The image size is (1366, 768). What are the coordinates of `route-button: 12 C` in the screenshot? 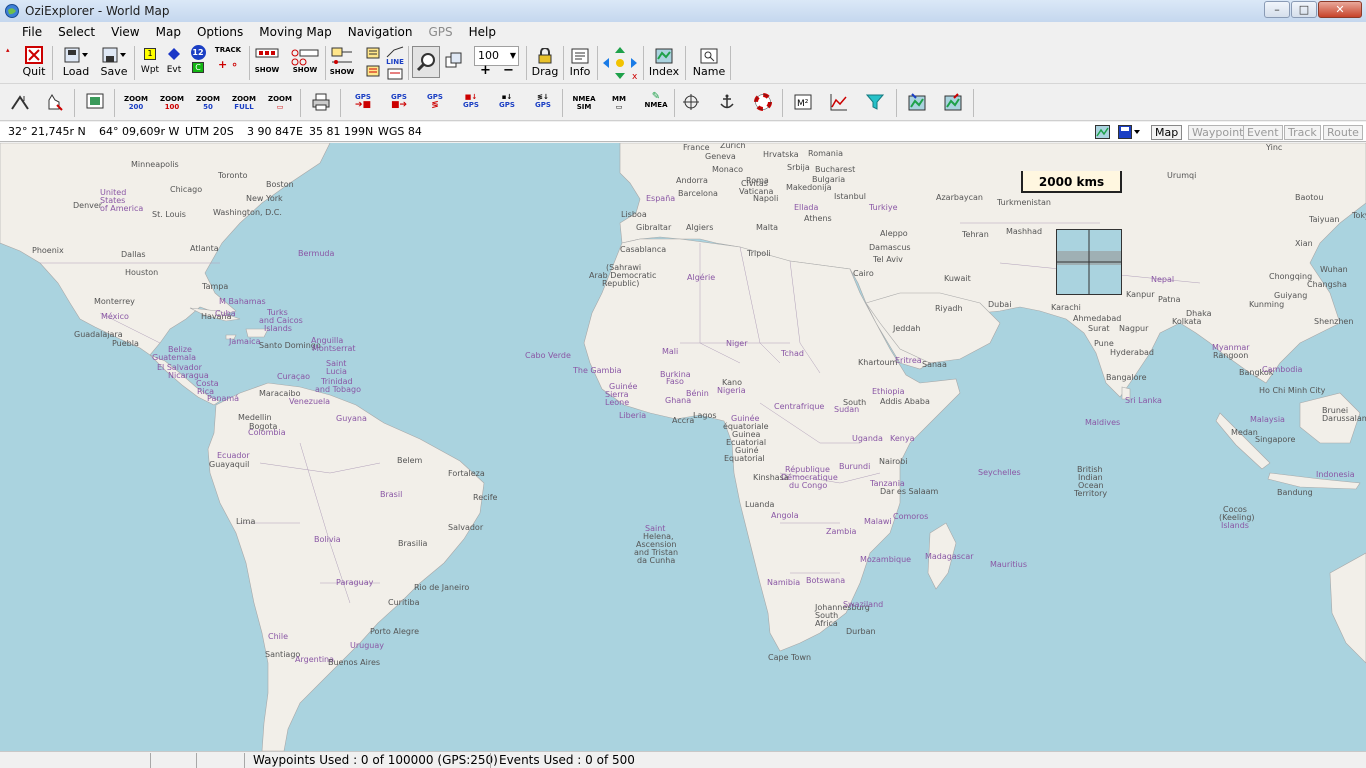 It's located at (198, 59).